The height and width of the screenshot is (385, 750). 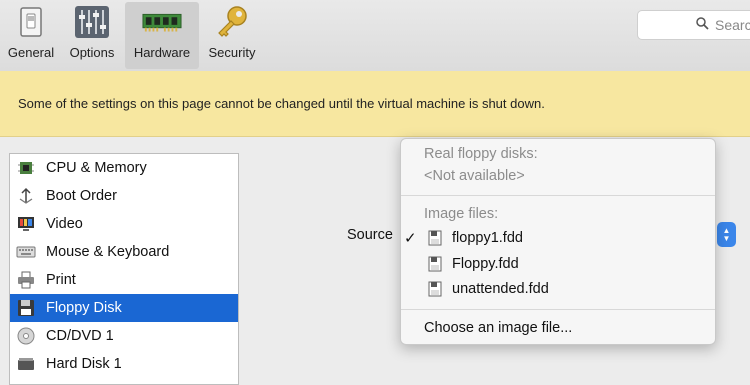 I want to click on sidebar-item-cpu-memory: CPU & Memory, so click(x=124, y=168).